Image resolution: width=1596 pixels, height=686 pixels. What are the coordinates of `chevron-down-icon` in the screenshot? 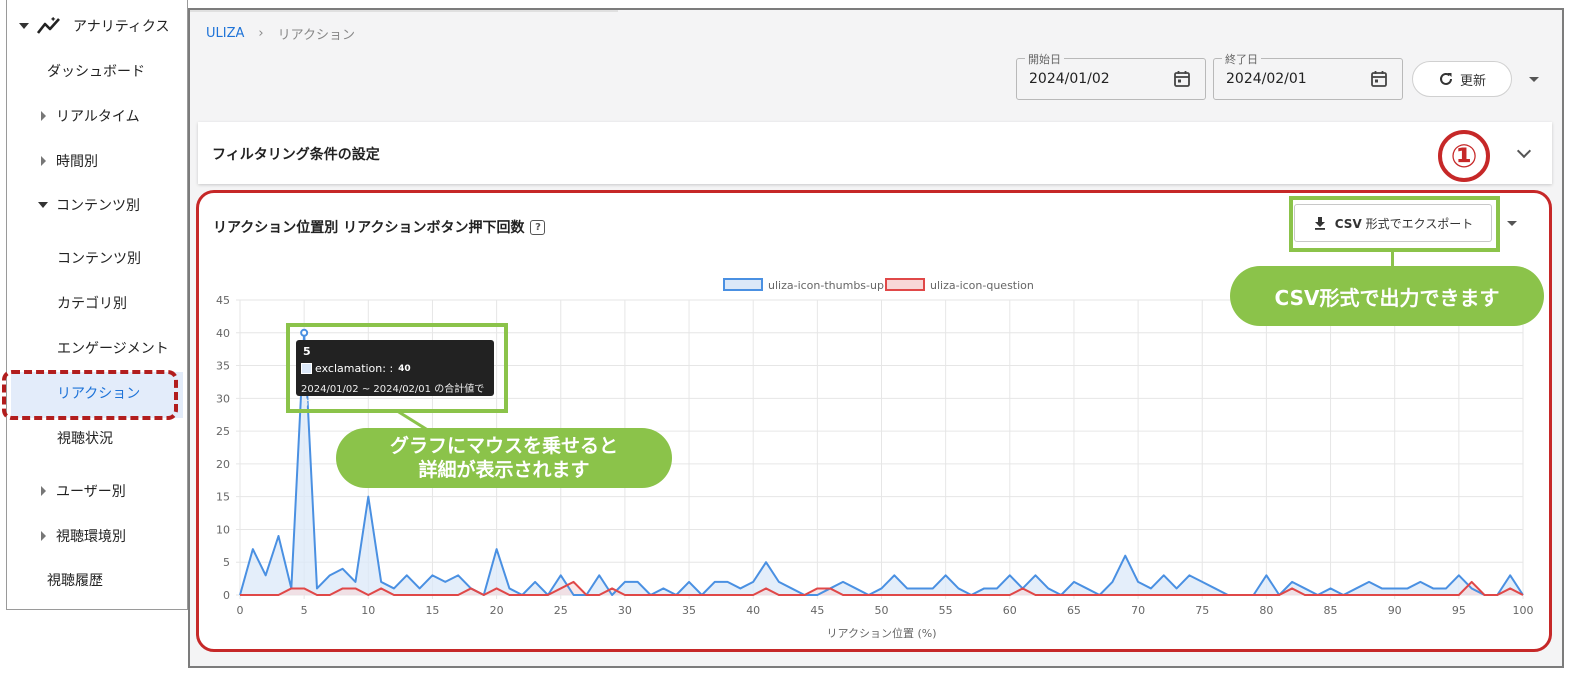 It's located at (1524, 151).